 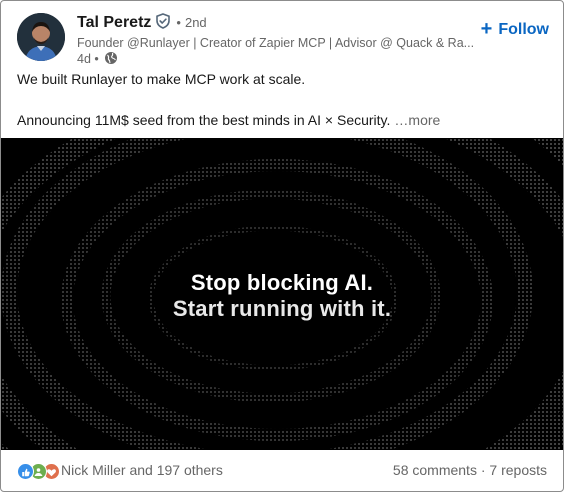 What do you see at coordinates (142, 470) in the screenshot?
I see `reactors-text: Nick Miller and 197 others` at bounding box center [142, 470].